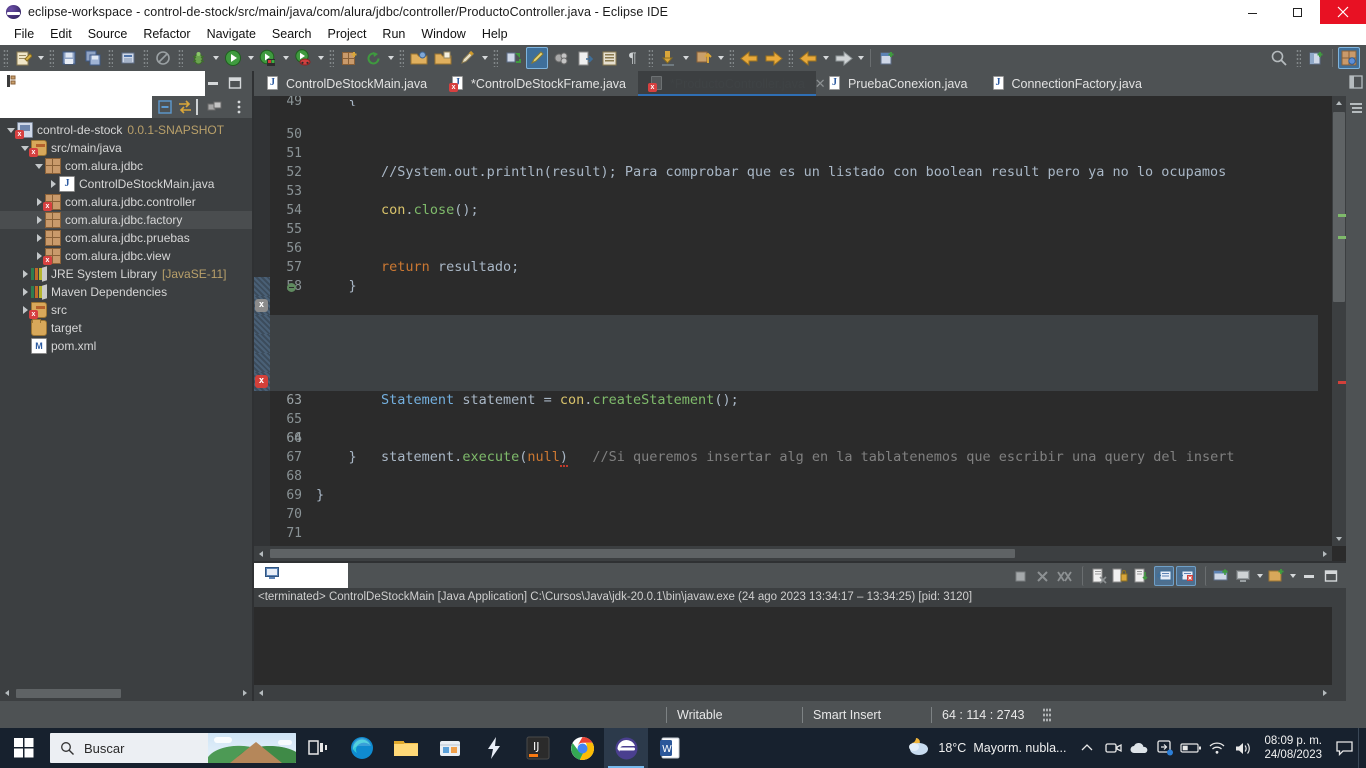 This screenshot has height=768, width=1366. I want to click on code-line: 70, so click(786, 504).